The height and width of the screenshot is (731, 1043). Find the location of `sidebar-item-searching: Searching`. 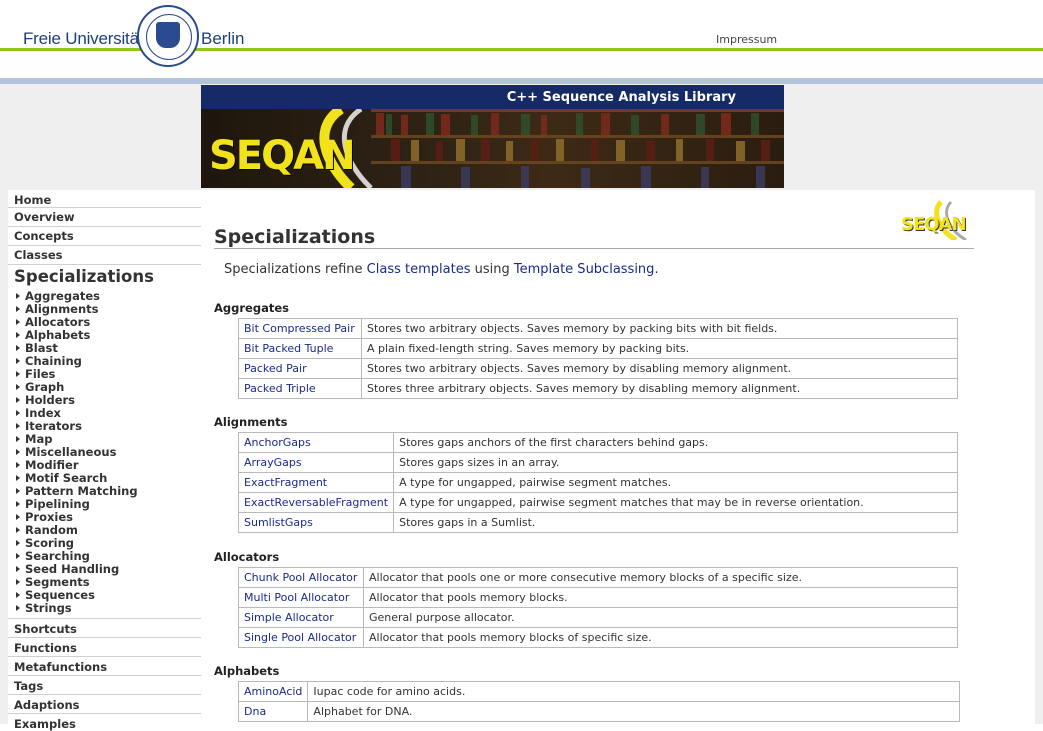

sidebar-item-searching: Searching is located at coordinates (53, 556).